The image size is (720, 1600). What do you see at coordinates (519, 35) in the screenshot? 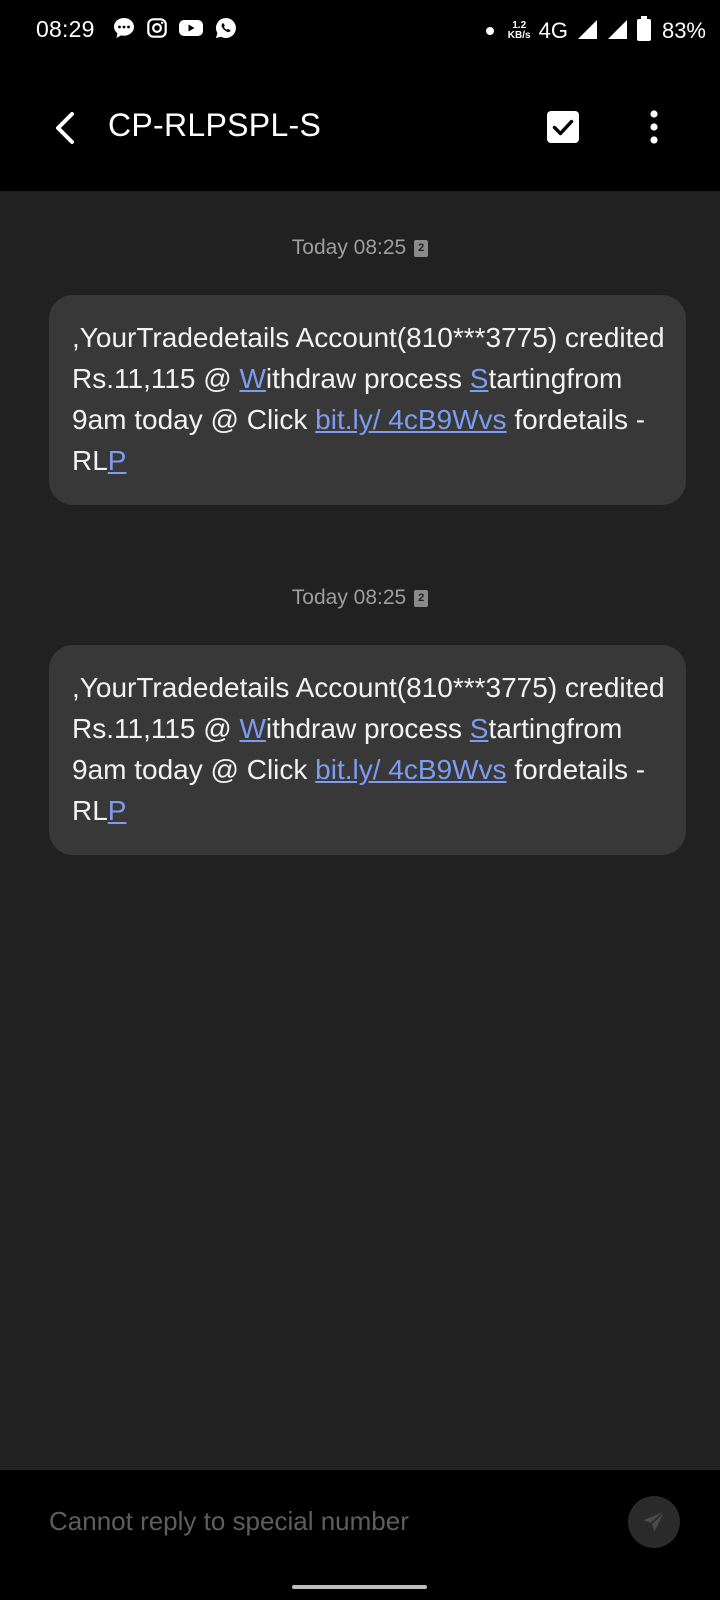
I see `net-speed-unit: KB/s` at bounding box center [519, 35].